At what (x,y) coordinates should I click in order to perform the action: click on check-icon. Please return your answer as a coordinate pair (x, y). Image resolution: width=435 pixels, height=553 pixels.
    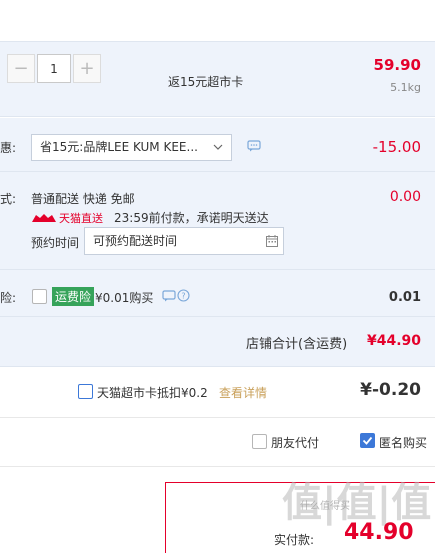
    Looking at the image, I should click on (367, 440).